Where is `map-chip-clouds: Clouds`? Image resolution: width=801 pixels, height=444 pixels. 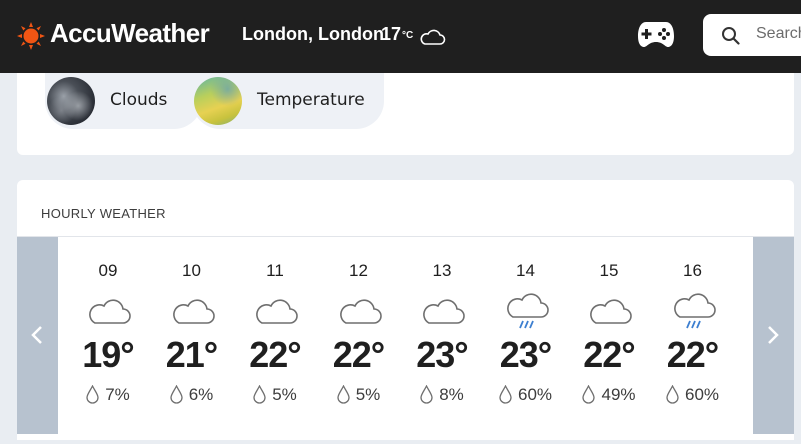
map-chip-clouds: Clouds is located at coordinates (123, 101).